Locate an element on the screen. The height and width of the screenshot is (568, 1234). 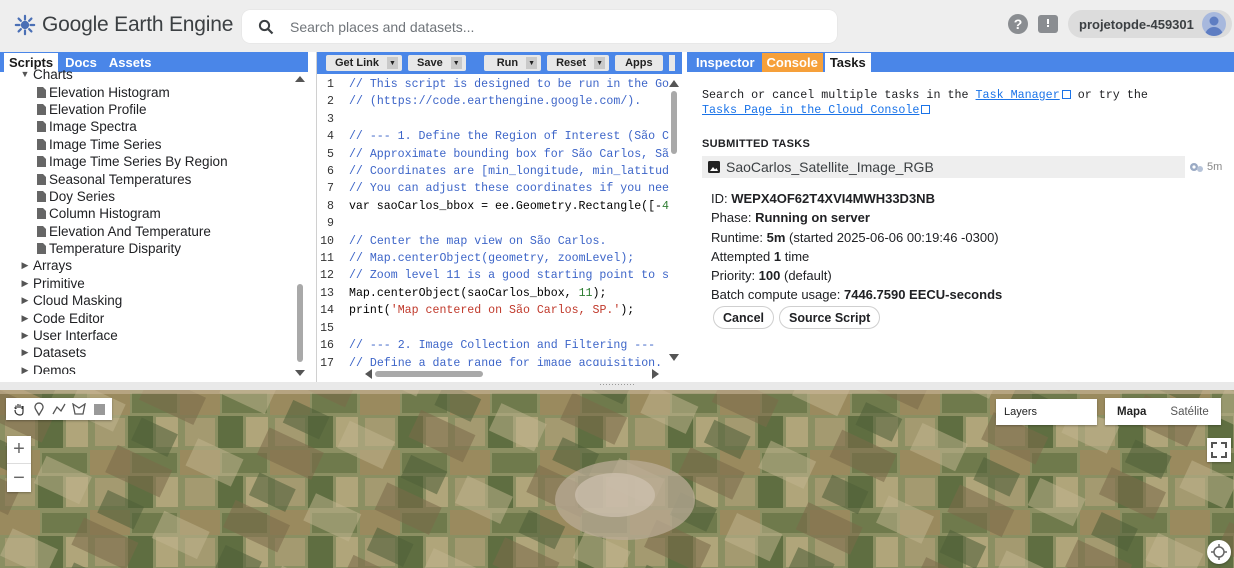
search-box is located at coordinates (539, 26).